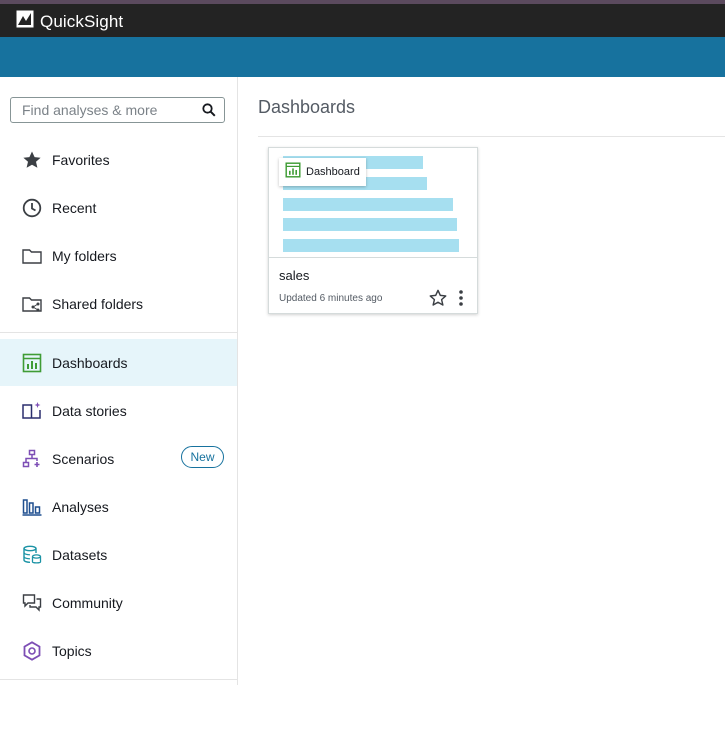  Describe the element at coordinates (81, 159) in the screenshot. I see `sidebar-item-label: Favorites` at that location.